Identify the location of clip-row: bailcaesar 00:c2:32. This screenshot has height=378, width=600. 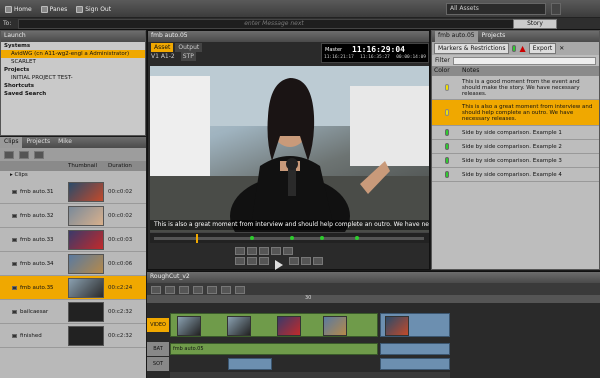
(73, 312).